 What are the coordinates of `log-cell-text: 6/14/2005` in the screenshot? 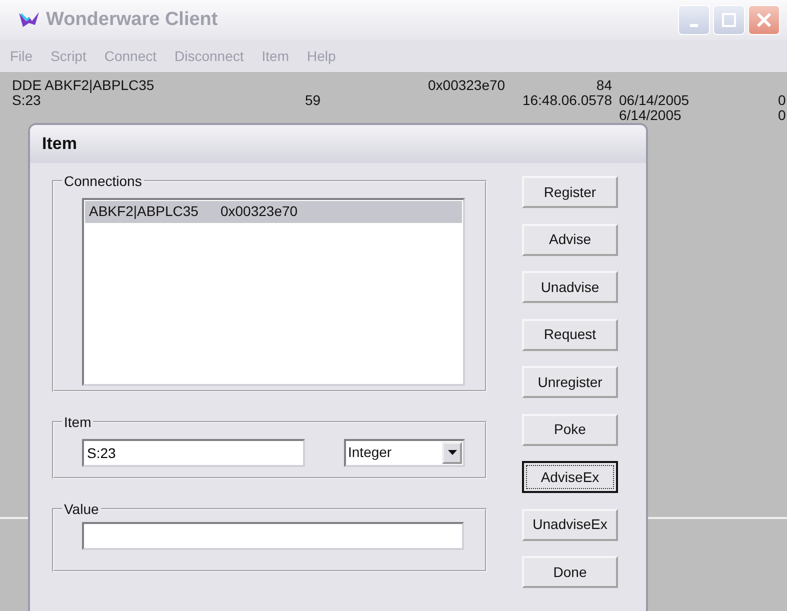 It's located at (650, 115).